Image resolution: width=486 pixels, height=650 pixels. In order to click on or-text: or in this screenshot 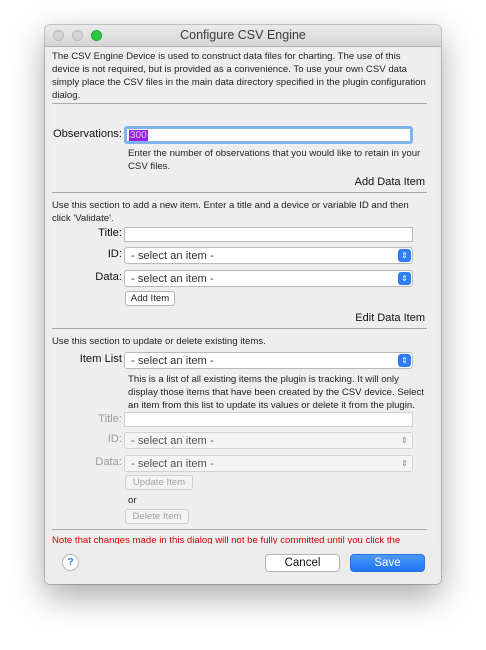, I will do `click(132, 500)`.